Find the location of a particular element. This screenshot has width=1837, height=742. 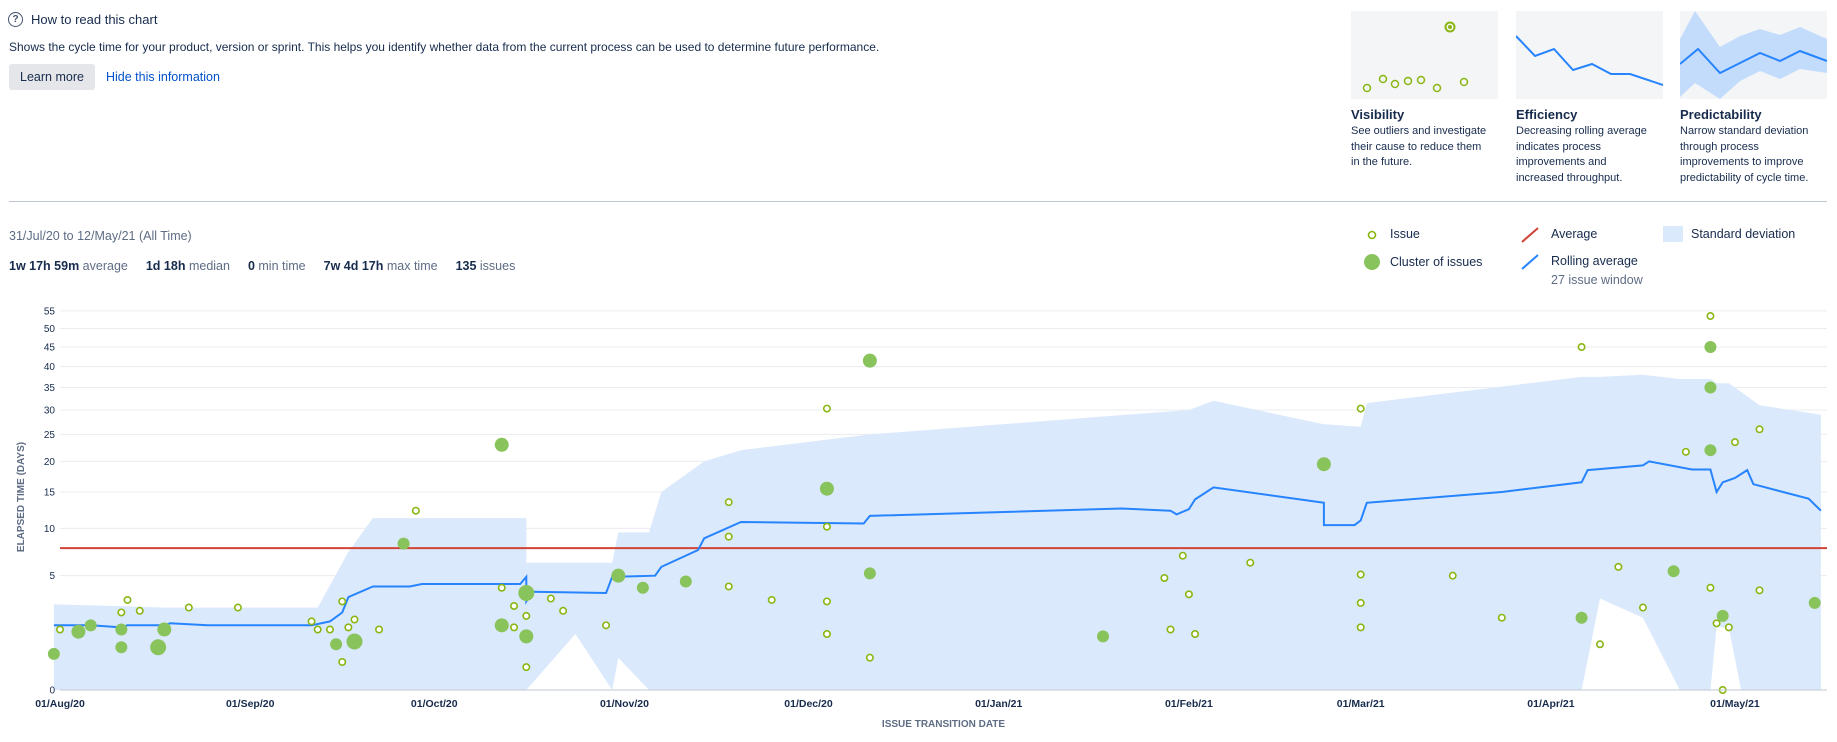

predictability-card-title: Predictability is located at coordinates (1721, 114).